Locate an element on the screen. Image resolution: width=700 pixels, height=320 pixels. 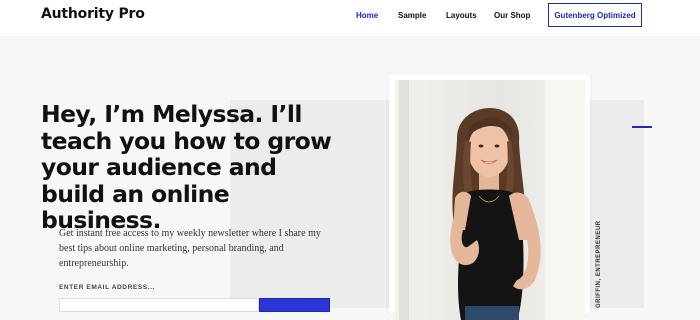
subscribe-button is located at coordinates (294, 305).